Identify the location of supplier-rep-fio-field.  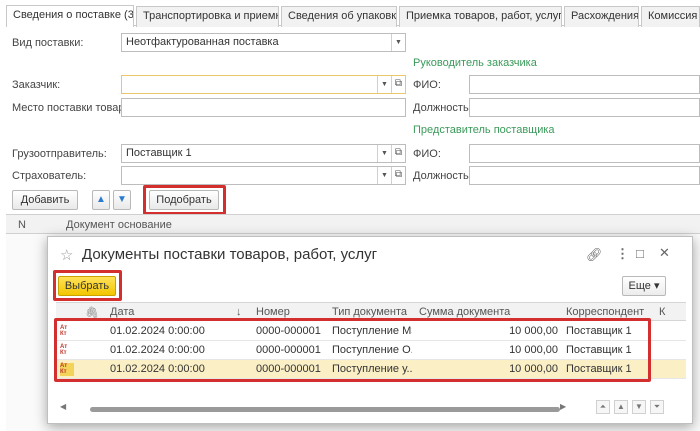
(584, 153).